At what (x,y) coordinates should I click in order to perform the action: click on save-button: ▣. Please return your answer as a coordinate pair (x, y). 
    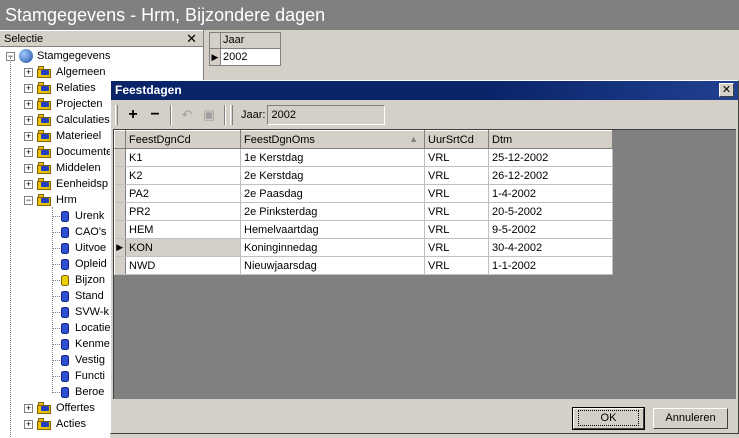
    Looking at the image, I should click on (209, 115).